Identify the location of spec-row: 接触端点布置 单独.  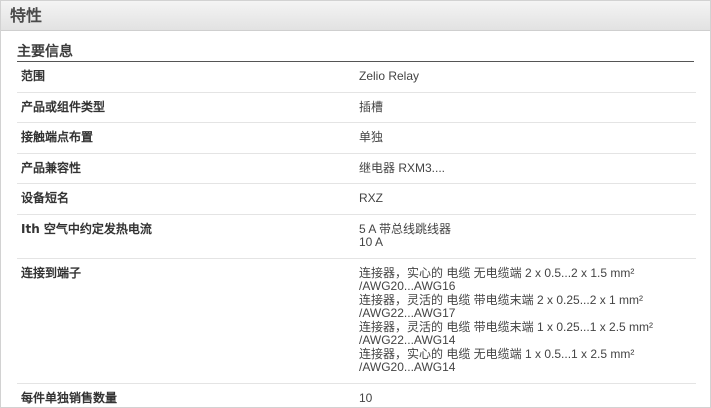
(356, 138).